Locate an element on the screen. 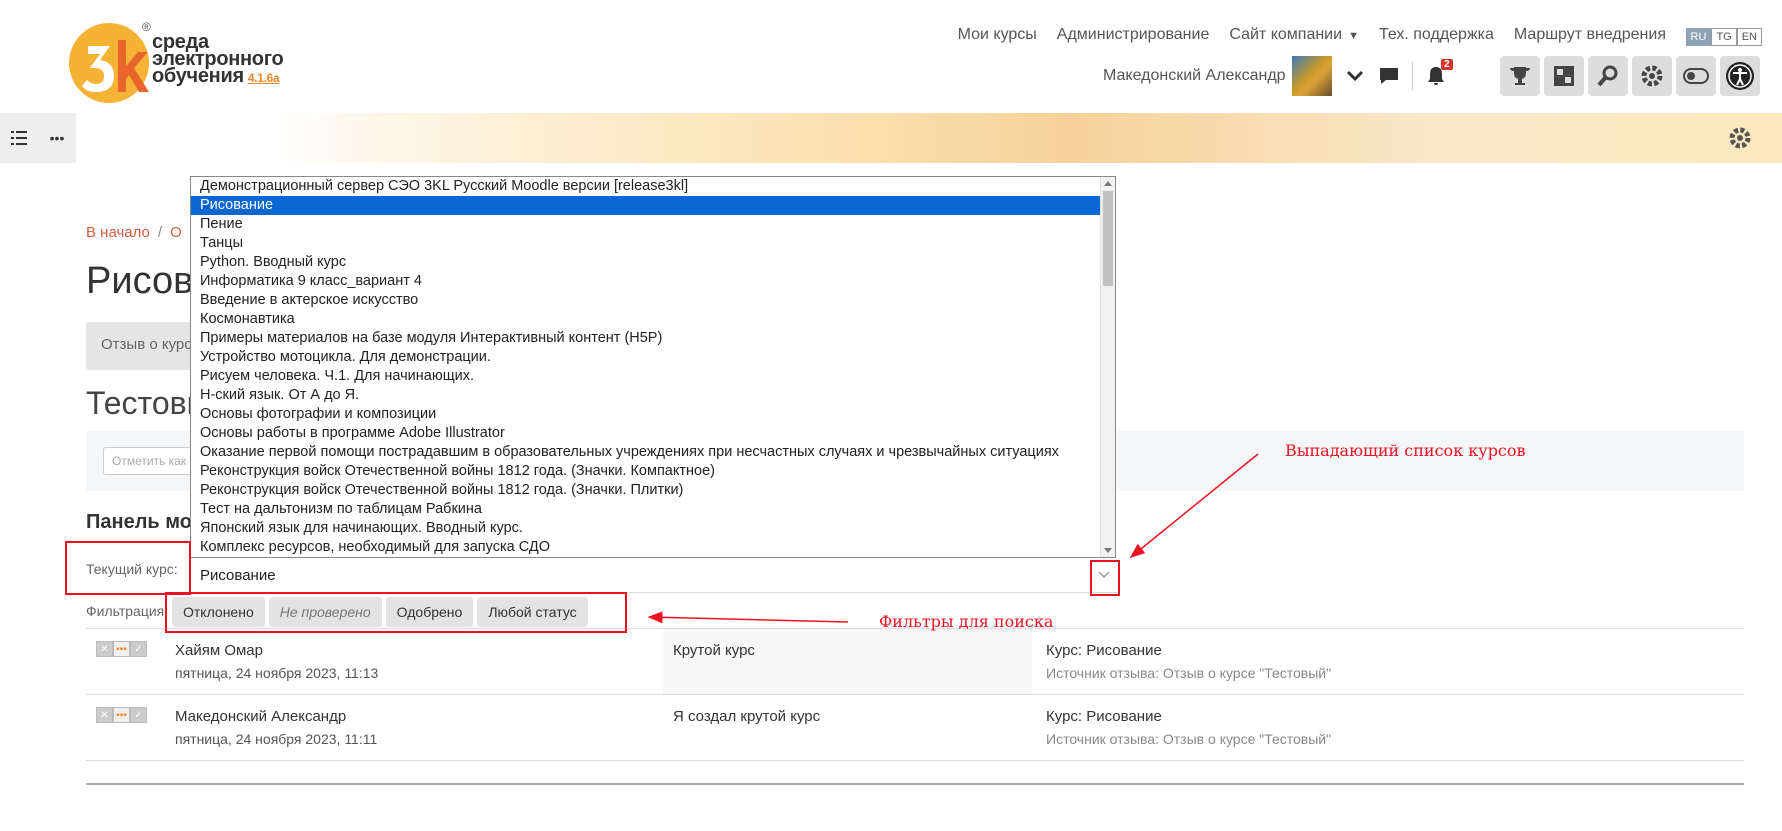  feedback-tab: Отзыв о курс is located at coordinates (146, 346).